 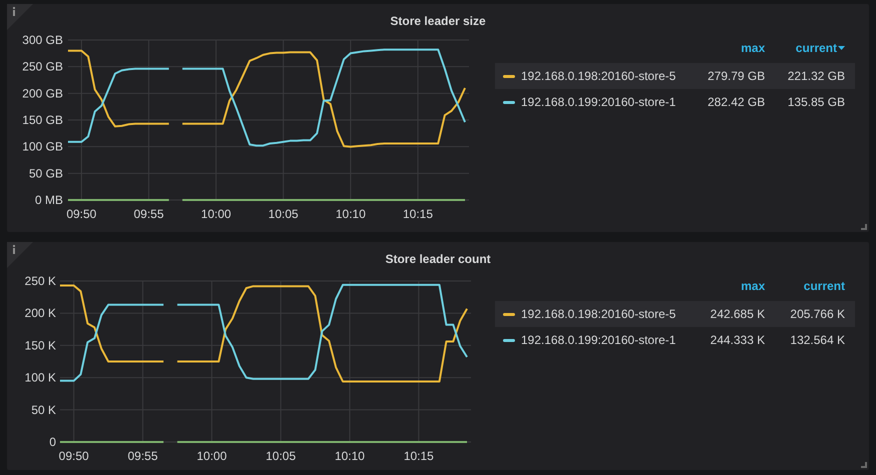 I want to click on current-value: 135.85 GB, so click(x=815, y=102).